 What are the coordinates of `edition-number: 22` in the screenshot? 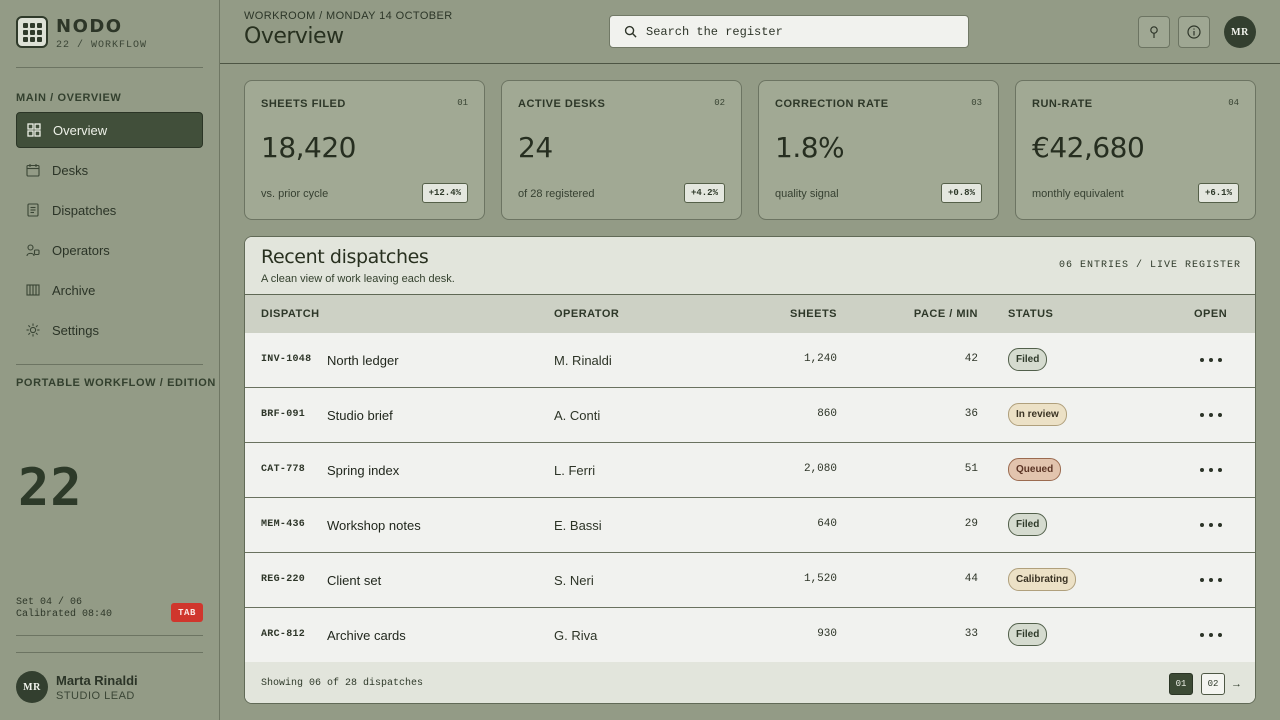 It's located at (50, 488).